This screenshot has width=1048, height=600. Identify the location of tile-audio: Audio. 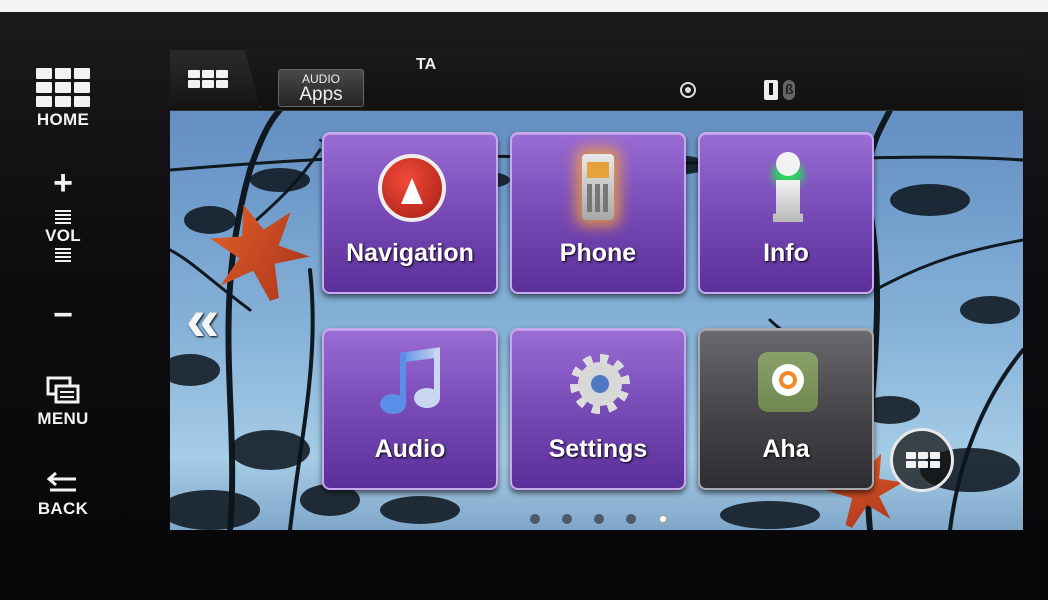
(410, 409).